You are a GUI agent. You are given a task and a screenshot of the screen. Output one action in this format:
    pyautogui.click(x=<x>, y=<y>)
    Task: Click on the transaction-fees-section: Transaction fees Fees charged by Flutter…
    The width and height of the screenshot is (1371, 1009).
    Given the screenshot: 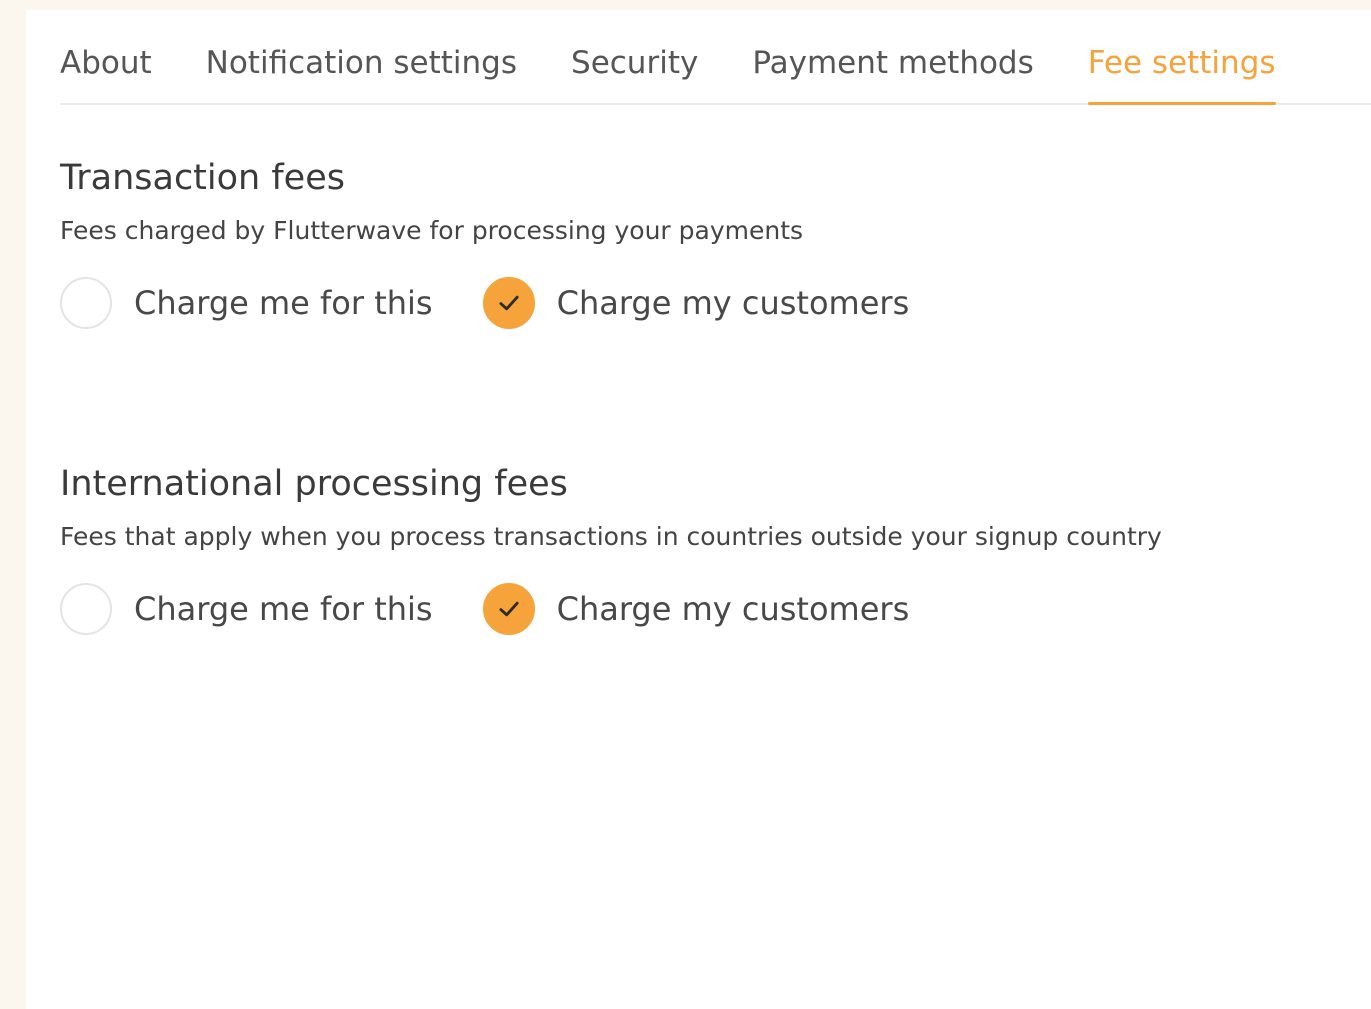 What is the action you would take?
    pyautogui.click(x=509, y=243)
    